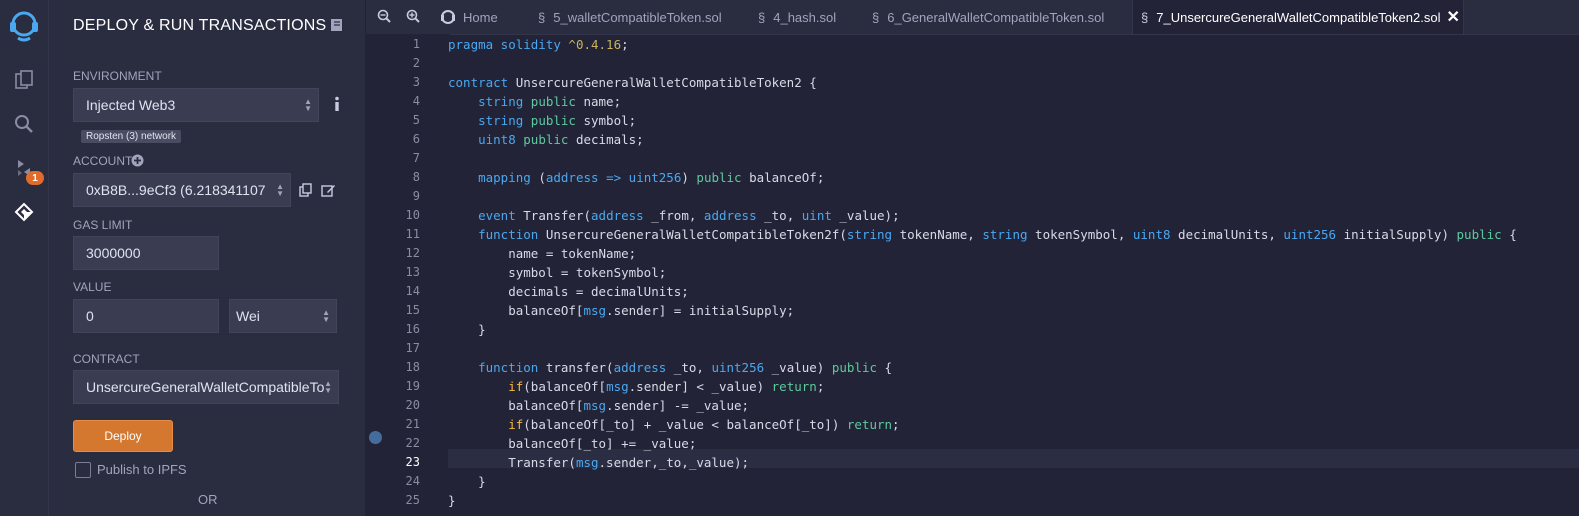  What do you see at coordinates (103, 225) in the screenshot?
I see `gas-limit-label: GAS LIMIT` at bounding box center [103, 225].